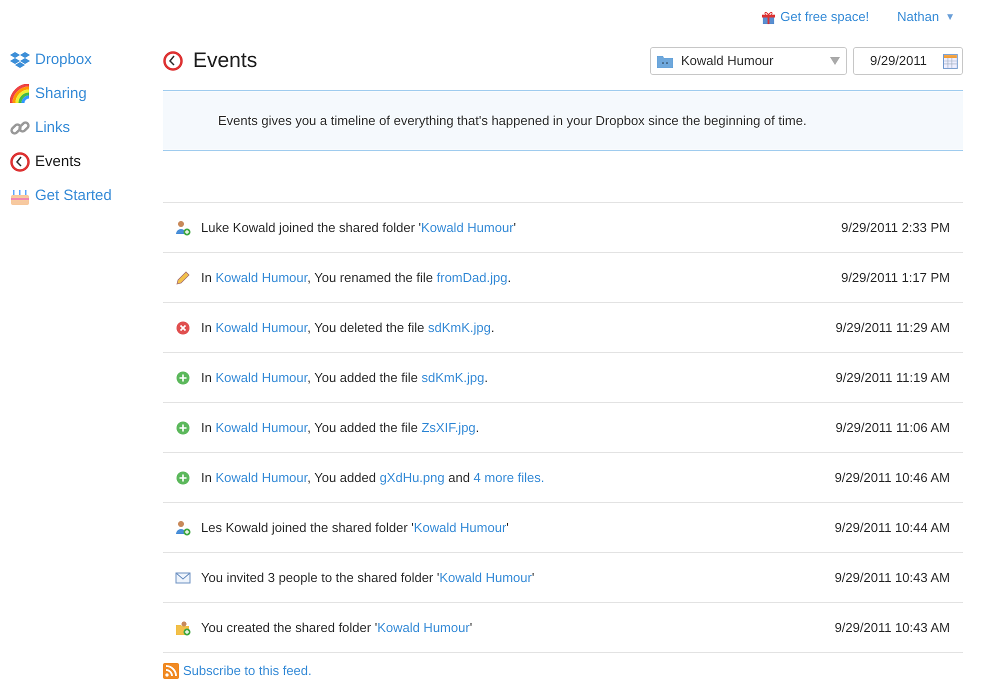  What do you see at coordinates (86, 196) in the screenshot?
I see `sidebar-item: Get Started` at bounding box center [86, 196].